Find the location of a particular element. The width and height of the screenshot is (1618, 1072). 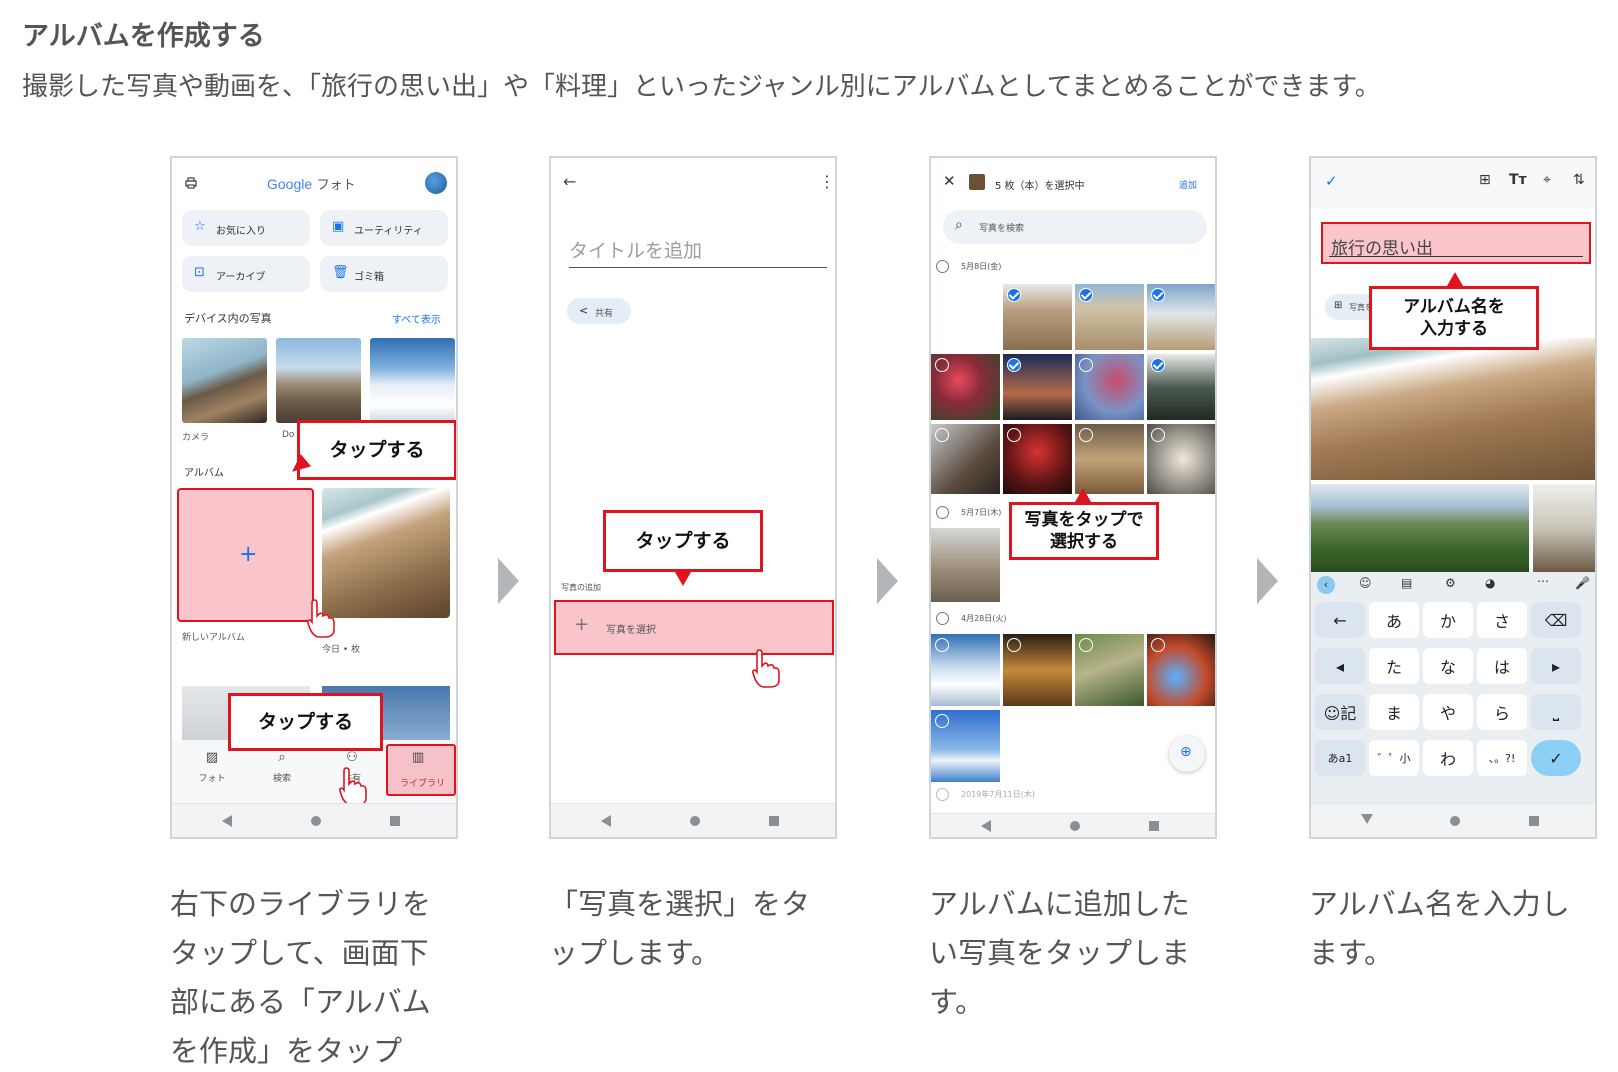

keyboard-key: ✓ is located at coordinates (1556, 758).